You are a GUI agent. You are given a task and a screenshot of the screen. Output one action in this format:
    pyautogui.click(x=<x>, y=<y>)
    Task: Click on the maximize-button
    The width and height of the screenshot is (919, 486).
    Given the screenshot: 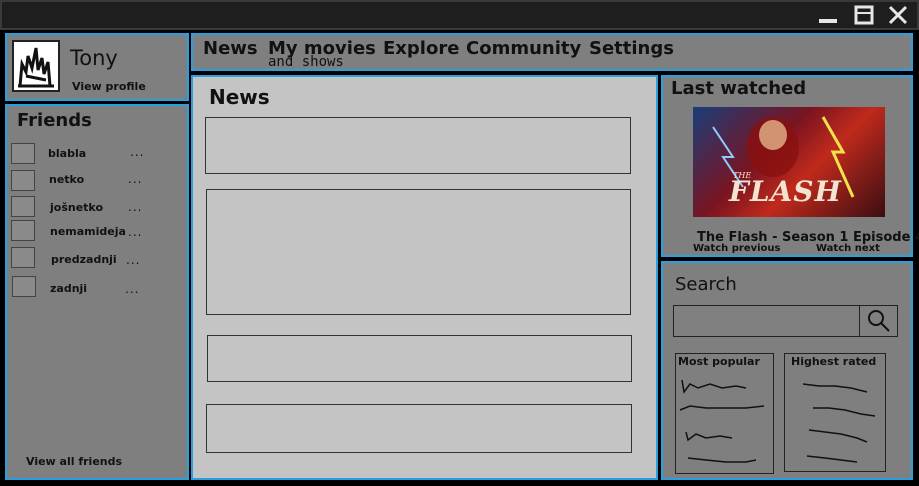 What is the action you would take?
    pyautogui.click(x=864, y=15)
    